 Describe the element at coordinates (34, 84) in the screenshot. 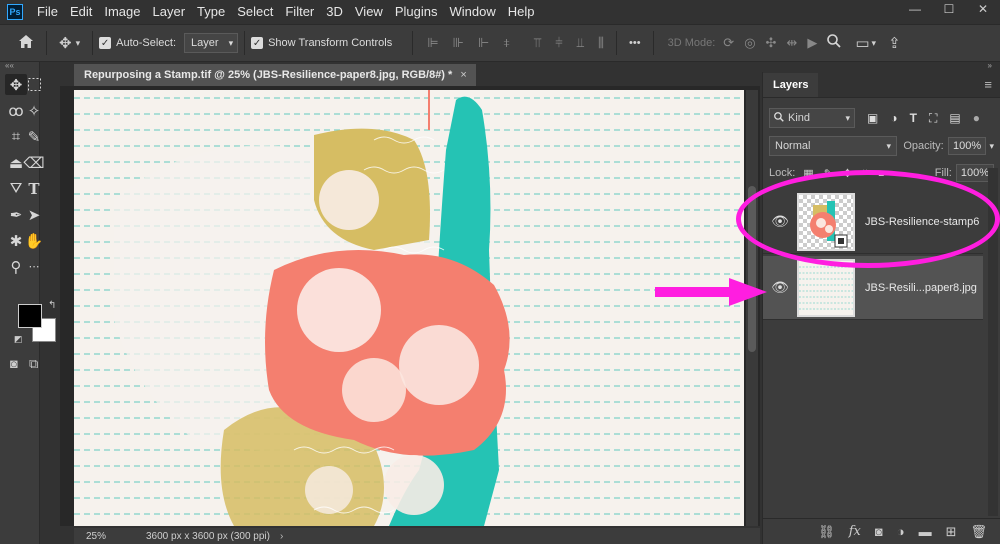

I see `marquee-tool-icon` at that location.